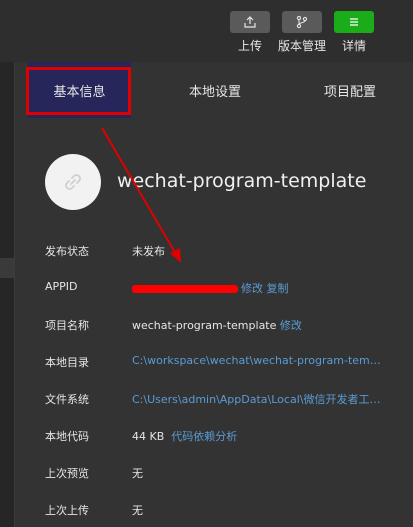 The height and width of the screenshot is (527, 413). Describe the element at coordinates (67, 362) in the screenshot. I see `local-dir-key: 本地目录` at that location.